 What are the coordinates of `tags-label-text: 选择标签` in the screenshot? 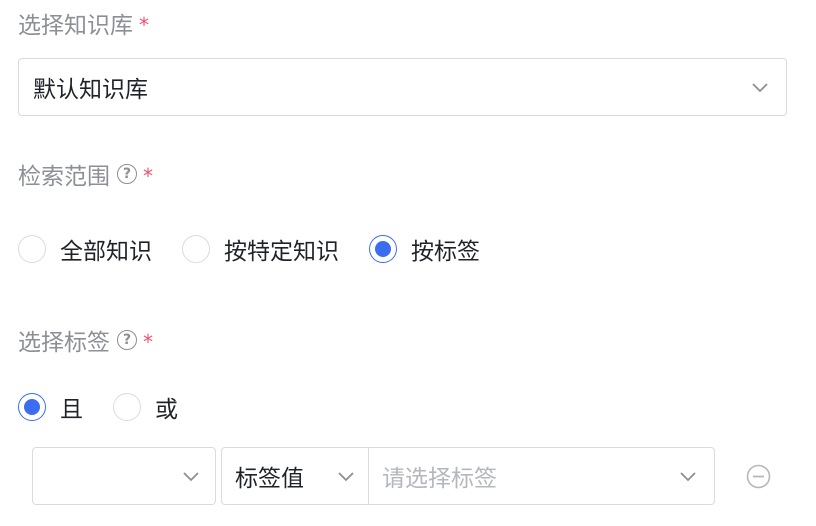 It's located at (64, 343).